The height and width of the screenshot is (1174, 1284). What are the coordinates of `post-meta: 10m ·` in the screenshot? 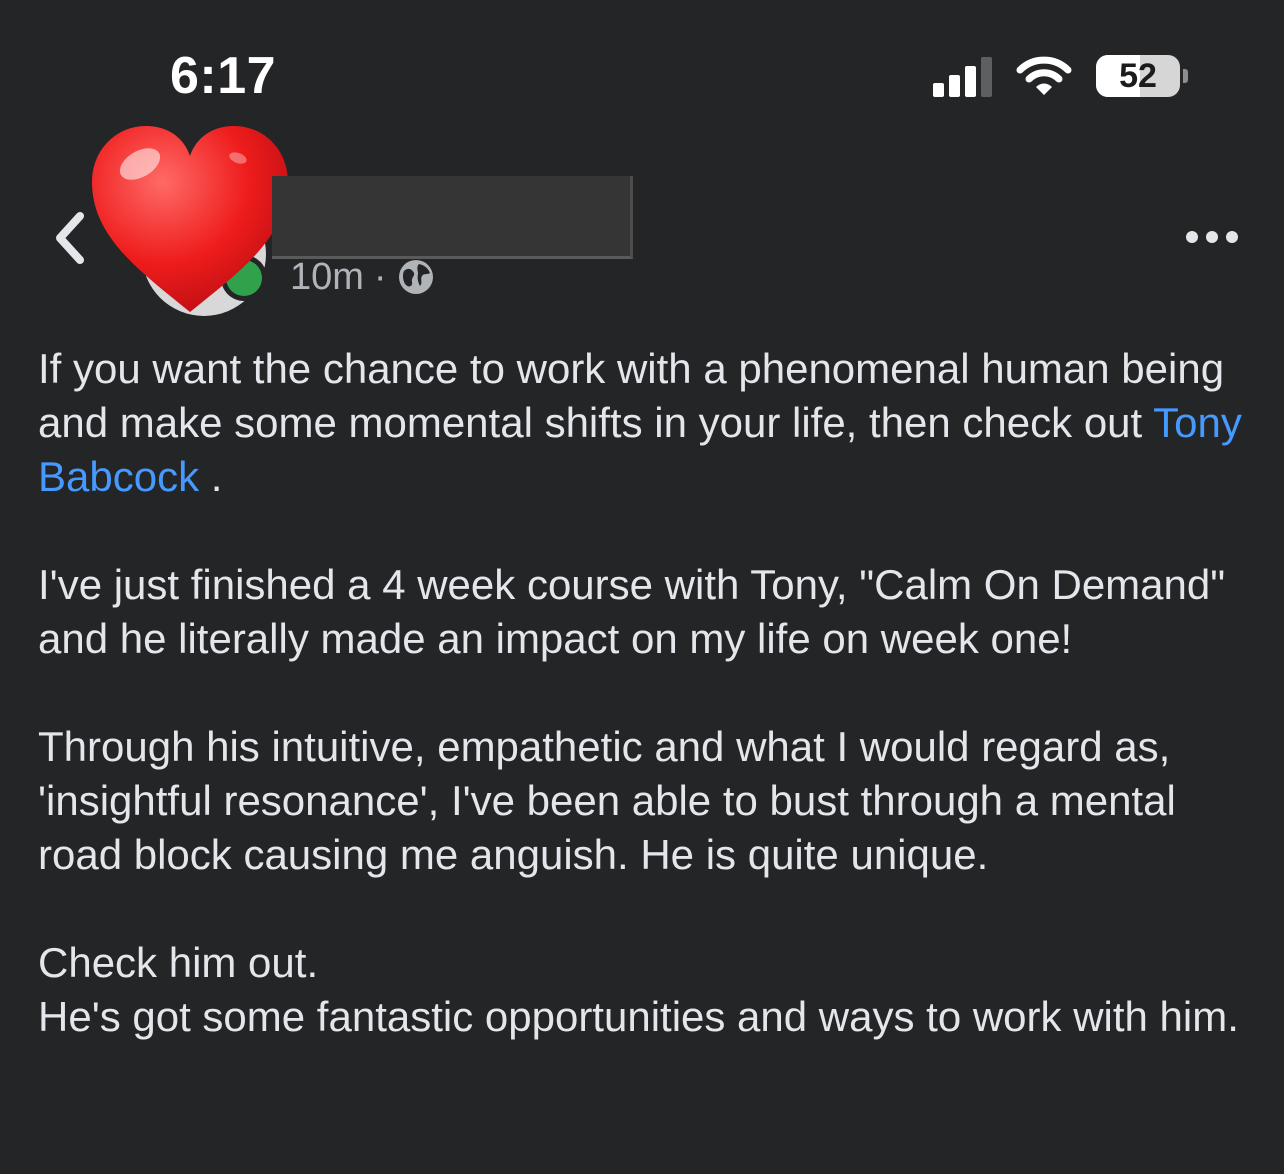 It's located at (362, 277).